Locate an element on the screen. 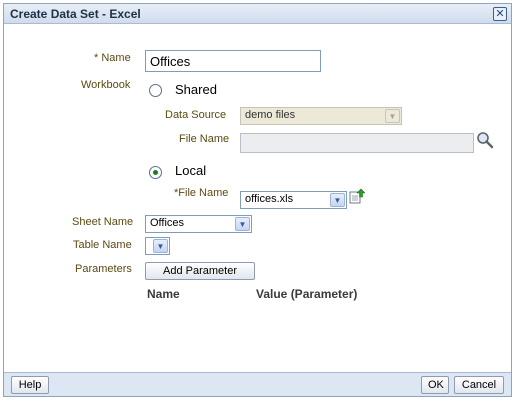 This screenshot has width=515, height=400. magnifier-icon is located at coordinates (485, 140).